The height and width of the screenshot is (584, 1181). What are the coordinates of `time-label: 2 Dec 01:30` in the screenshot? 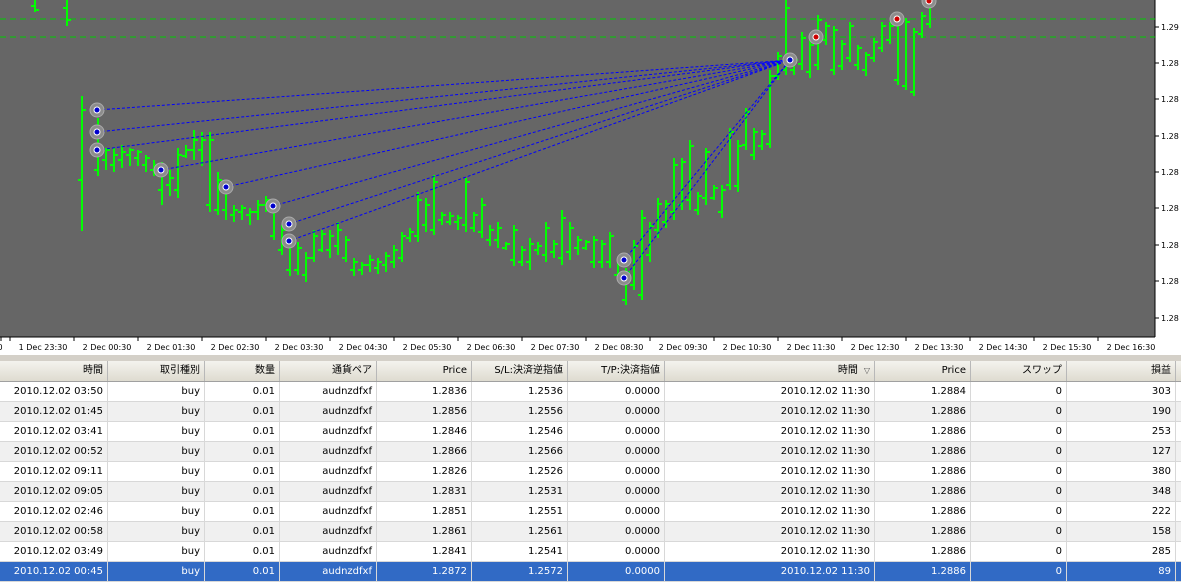 It's located at (171, 347).